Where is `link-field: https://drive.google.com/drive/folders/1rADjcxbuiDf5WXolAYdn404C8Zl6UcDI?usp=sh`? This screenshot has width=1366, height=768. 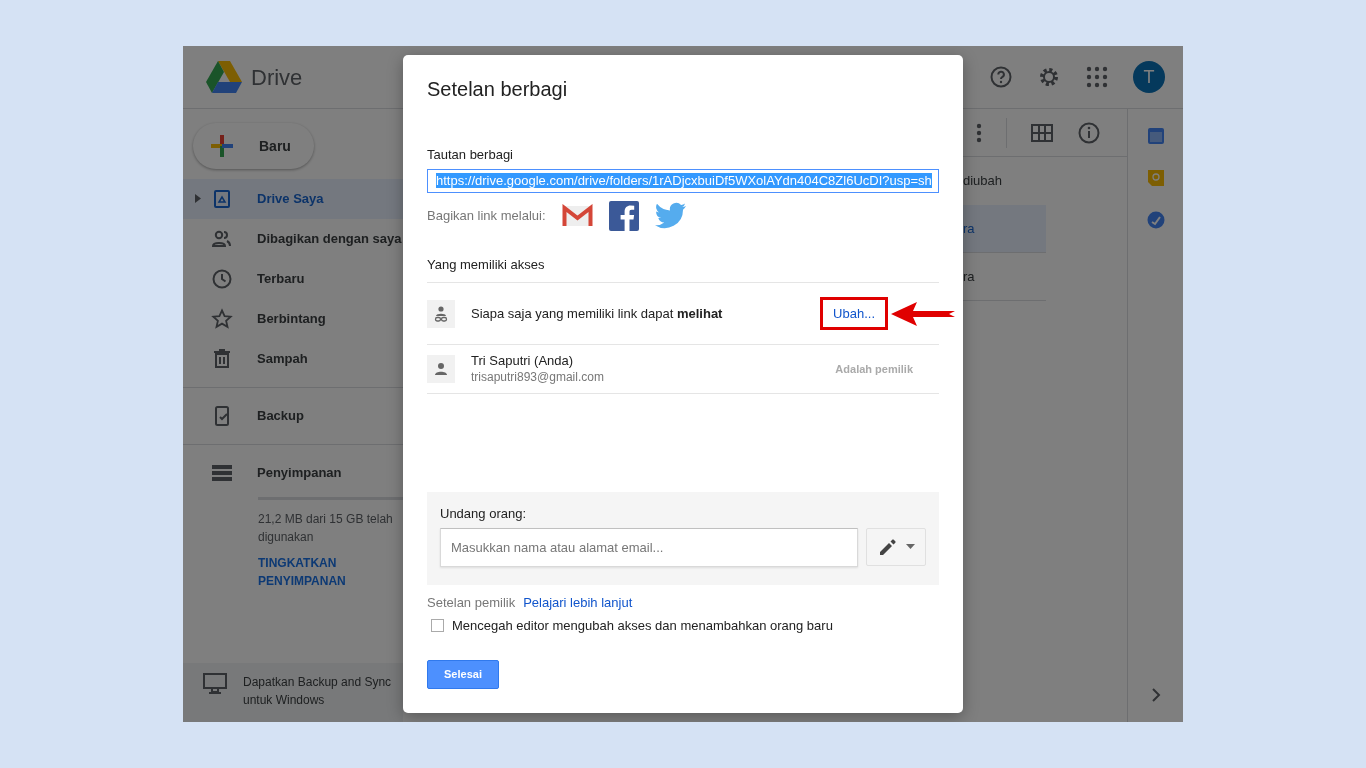 link-field: https://drive.google.com/drive/folders/1rADjcxbuiDf5WXolAYdn404C8Zl6UcDI?usp=sh is located at coordinates (683, 180).